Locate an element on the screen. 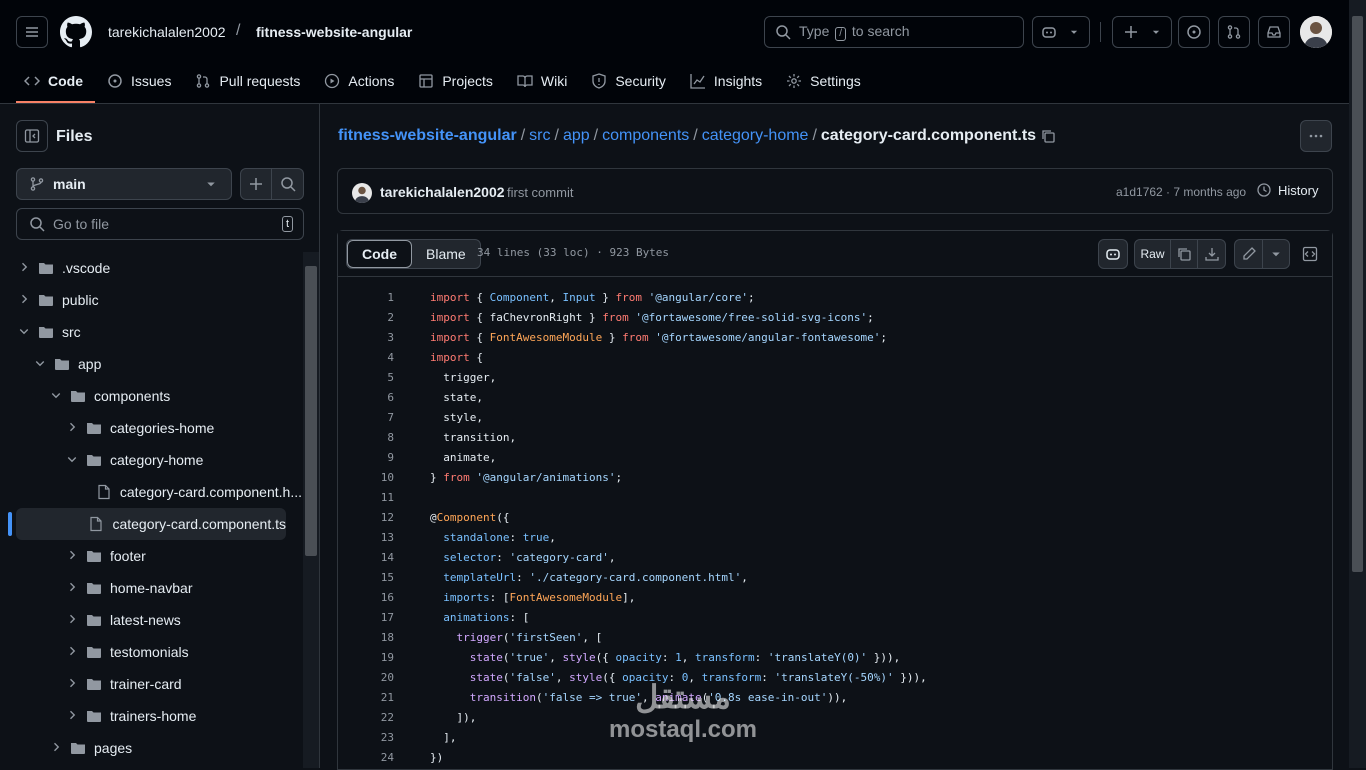  line-number: 17 is located at coordinates (366, 617).